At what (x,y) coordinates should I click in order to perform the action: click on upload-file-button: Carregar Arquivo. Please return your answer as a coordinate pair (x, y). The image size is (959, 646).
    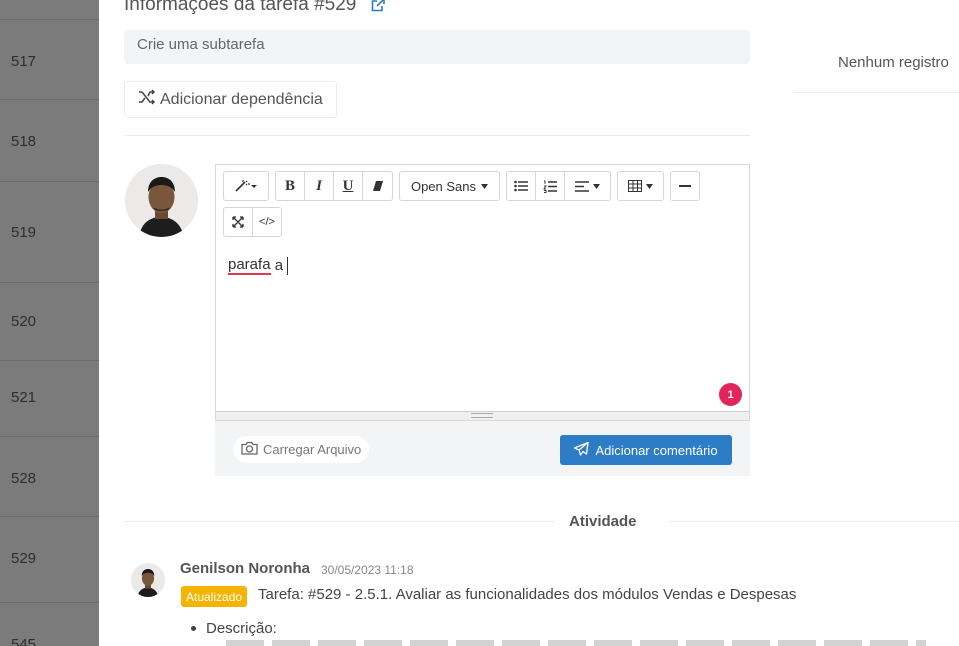
    Looking at the image, I should click on (301, 449).